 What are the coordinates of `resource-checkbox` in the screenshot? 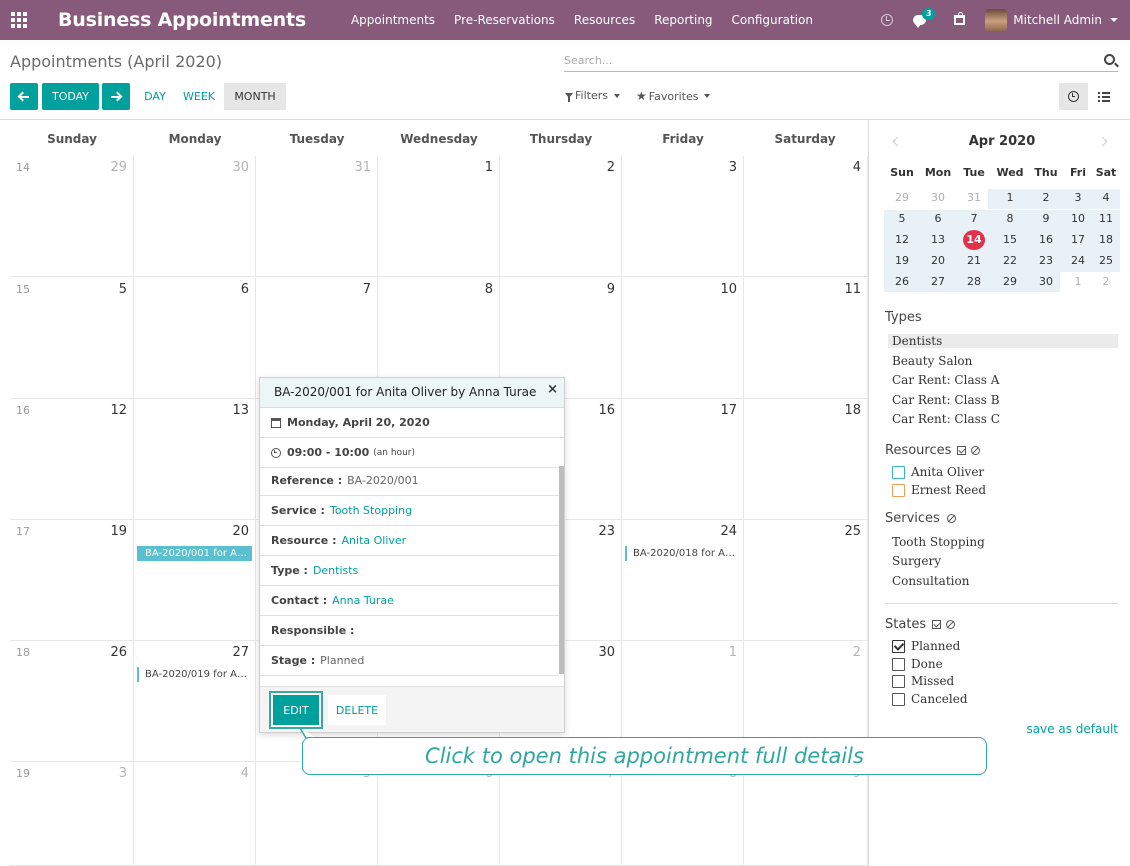 It's located at (898, 472).